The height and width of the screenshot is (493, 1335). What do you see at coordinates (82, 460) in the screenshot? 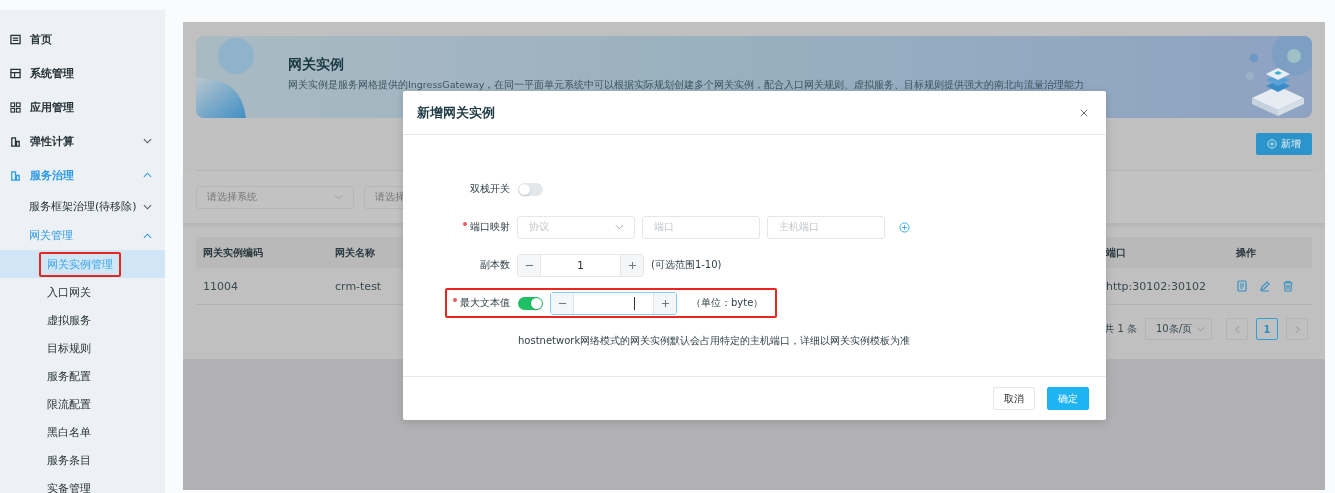
I see `sidebar-item: 服务条目` at bounding box center [82, 460].